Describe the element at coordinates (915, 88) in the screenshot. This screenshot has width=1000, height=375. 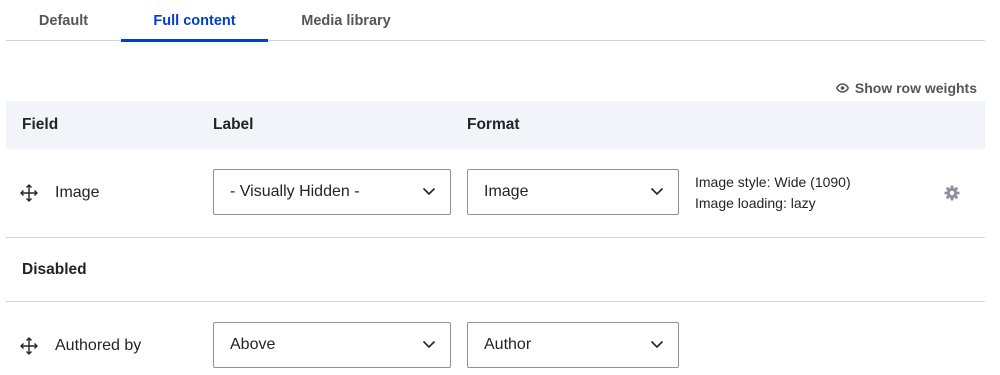
I see `show-row-weights-label: Show row weights` at that location.